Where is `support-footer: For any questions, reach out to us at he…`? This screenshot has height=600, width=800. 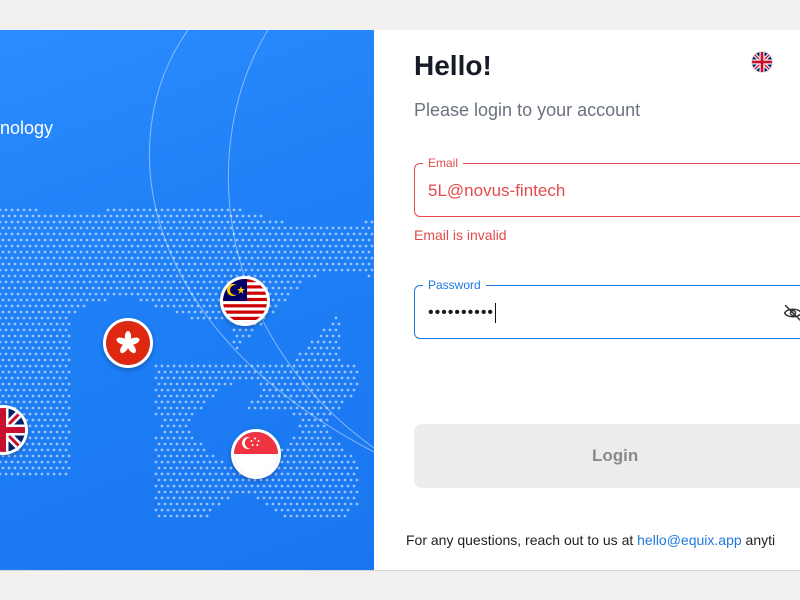
support-footer: For any questions, reach out to us at he… is located at coordinates (590, 540).